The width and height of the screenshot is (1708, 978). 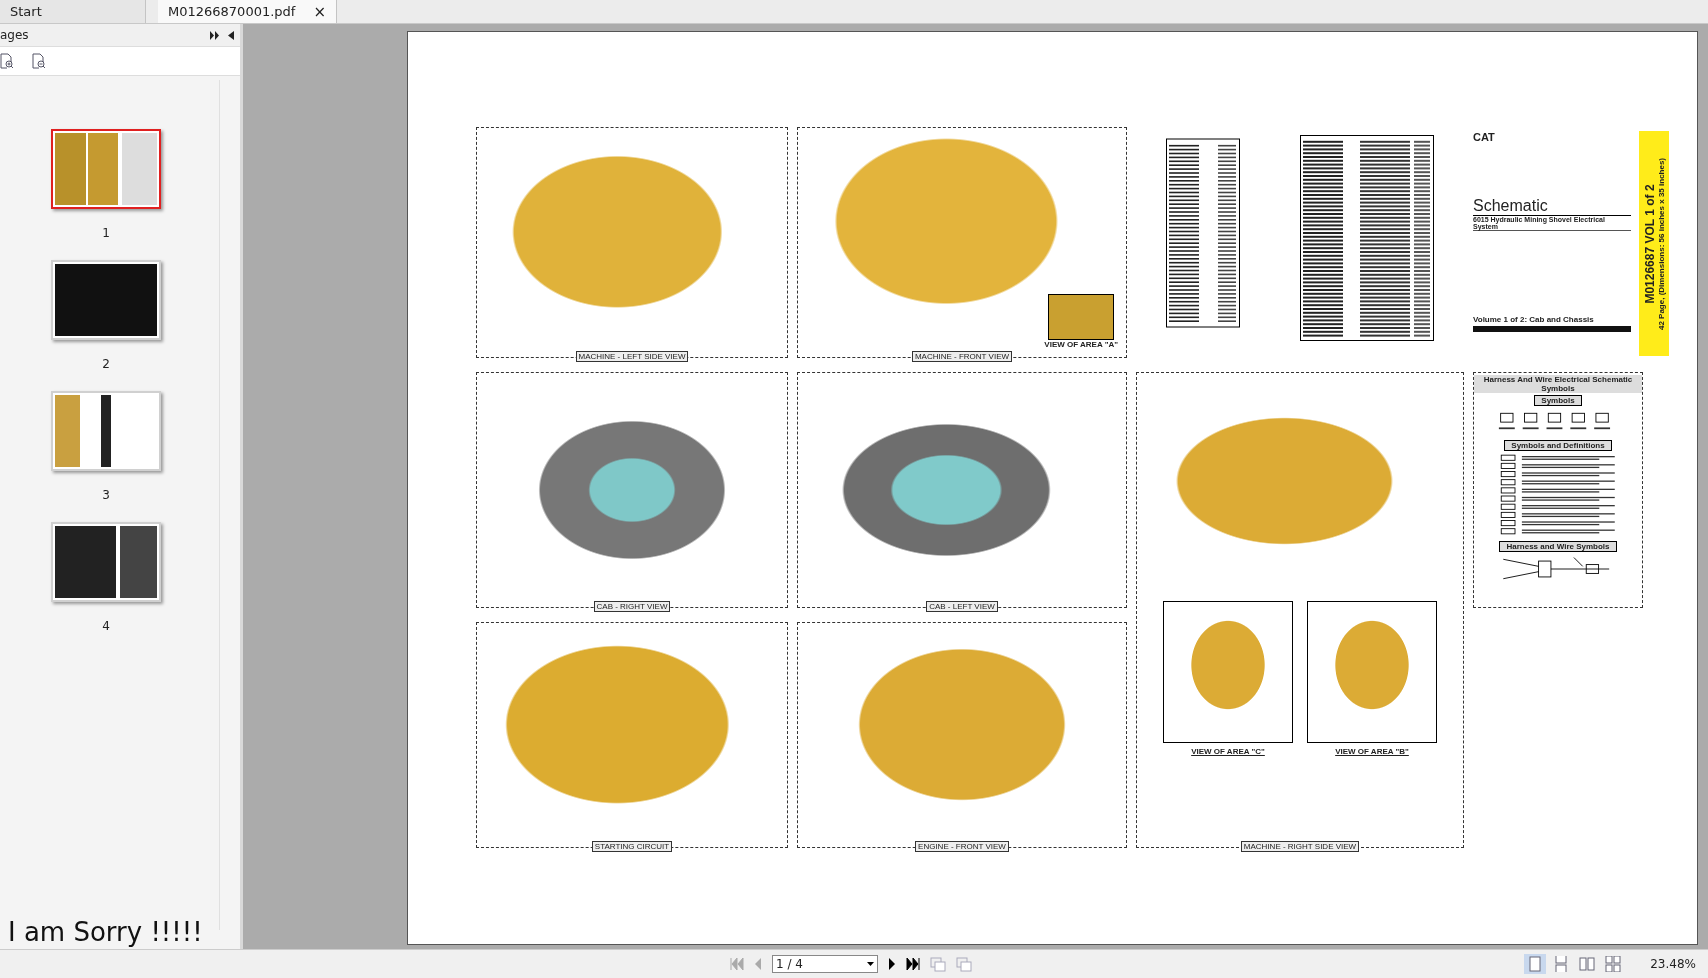 What do you see at coordinates (1535, 964) in the screenshot?
I see `view-mode-button` at bounding box center [1535, 964].